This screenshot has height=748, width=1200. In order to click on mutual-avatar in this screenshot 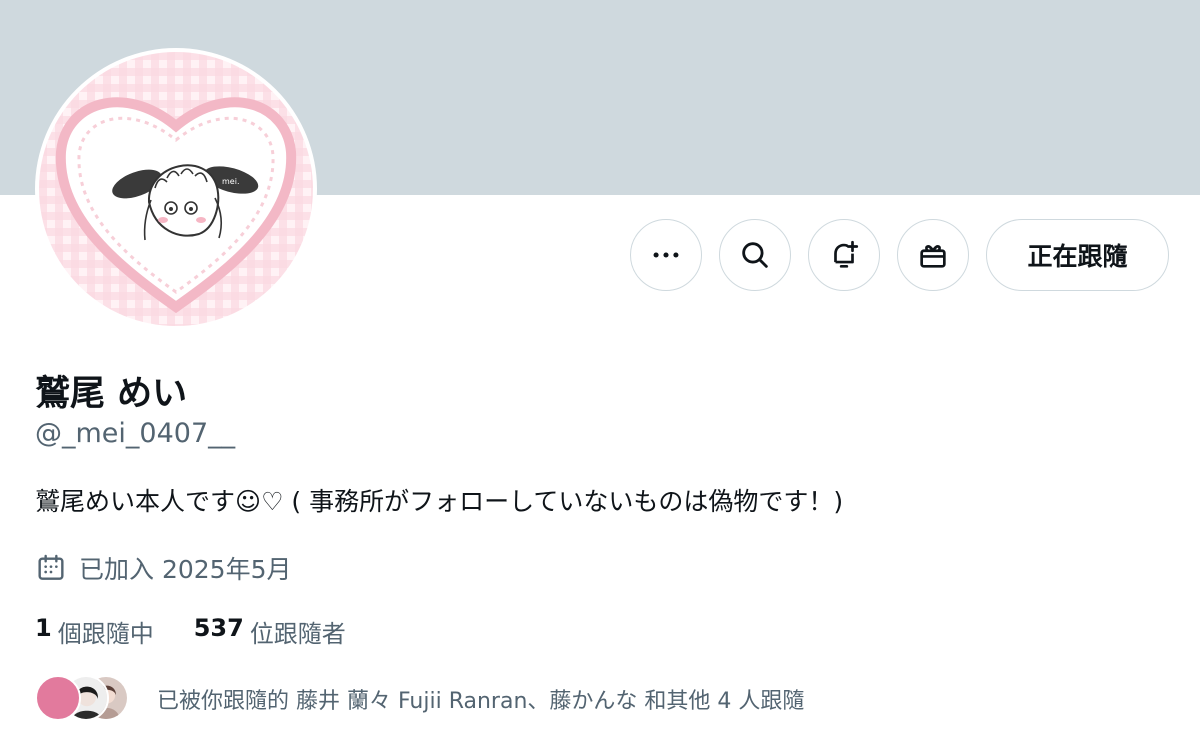, I will do `click(58, 698)`.